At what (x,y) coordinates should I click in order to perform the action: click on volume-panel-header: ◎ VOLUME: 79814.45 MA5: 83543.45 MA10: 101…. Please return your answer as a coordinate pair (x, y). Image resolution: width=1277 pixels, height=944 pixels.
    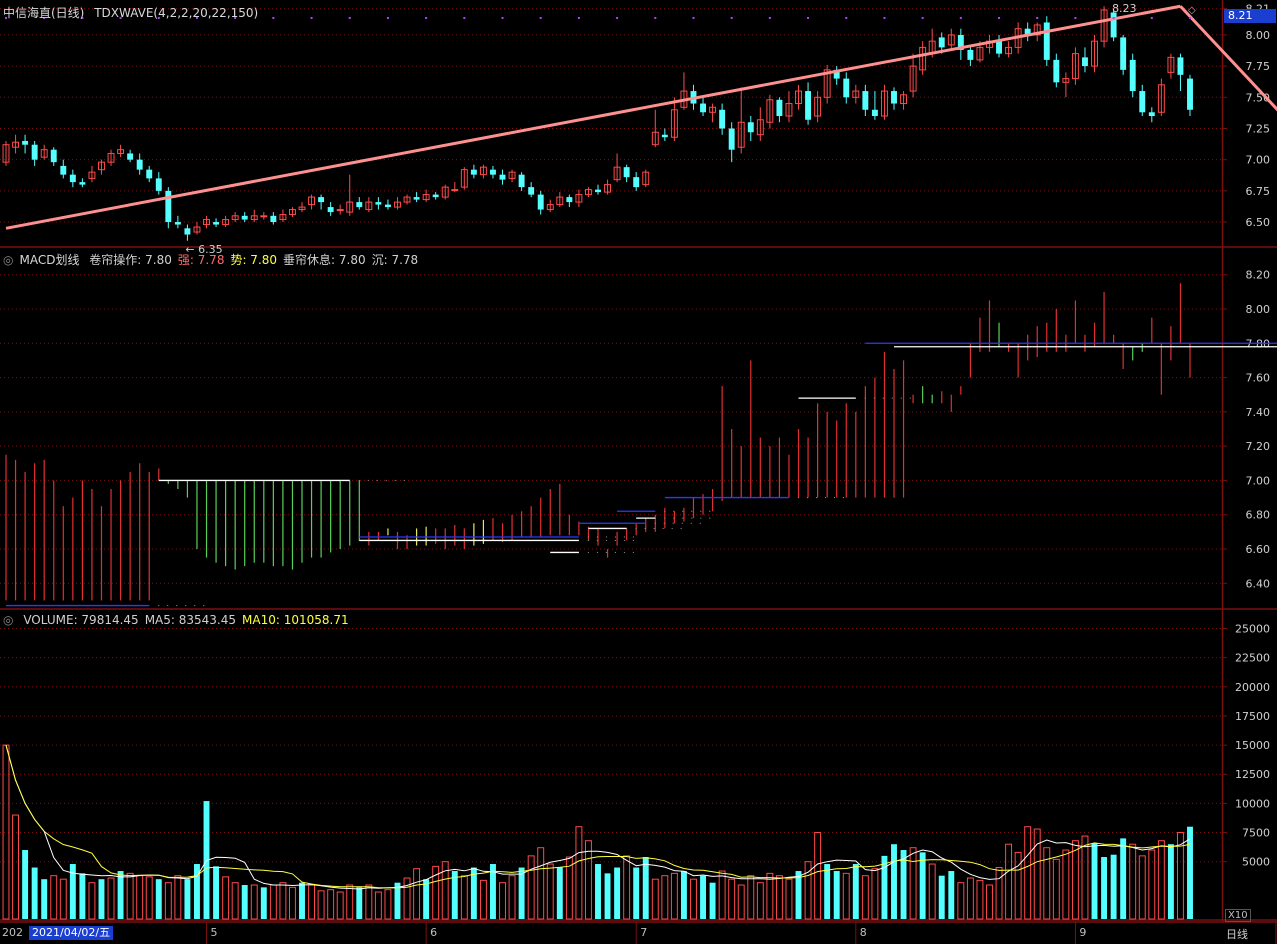
    Looking at the image, I should click on (182, 620).